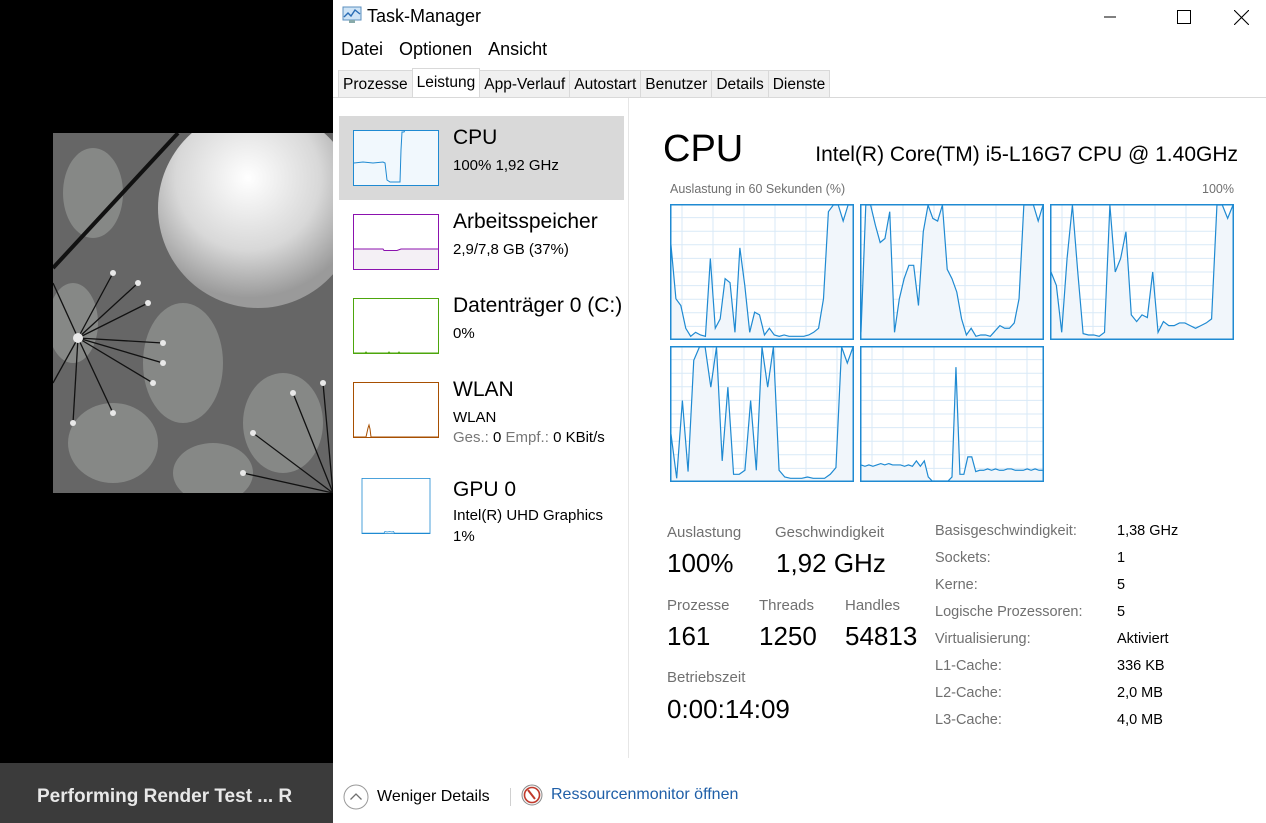 The image size is (1266, 823). I want to click on sidebar-item-wlan: WLAN WLAN Ges.: 0 Empf.: 0 KBit/s, so click(481, 410).